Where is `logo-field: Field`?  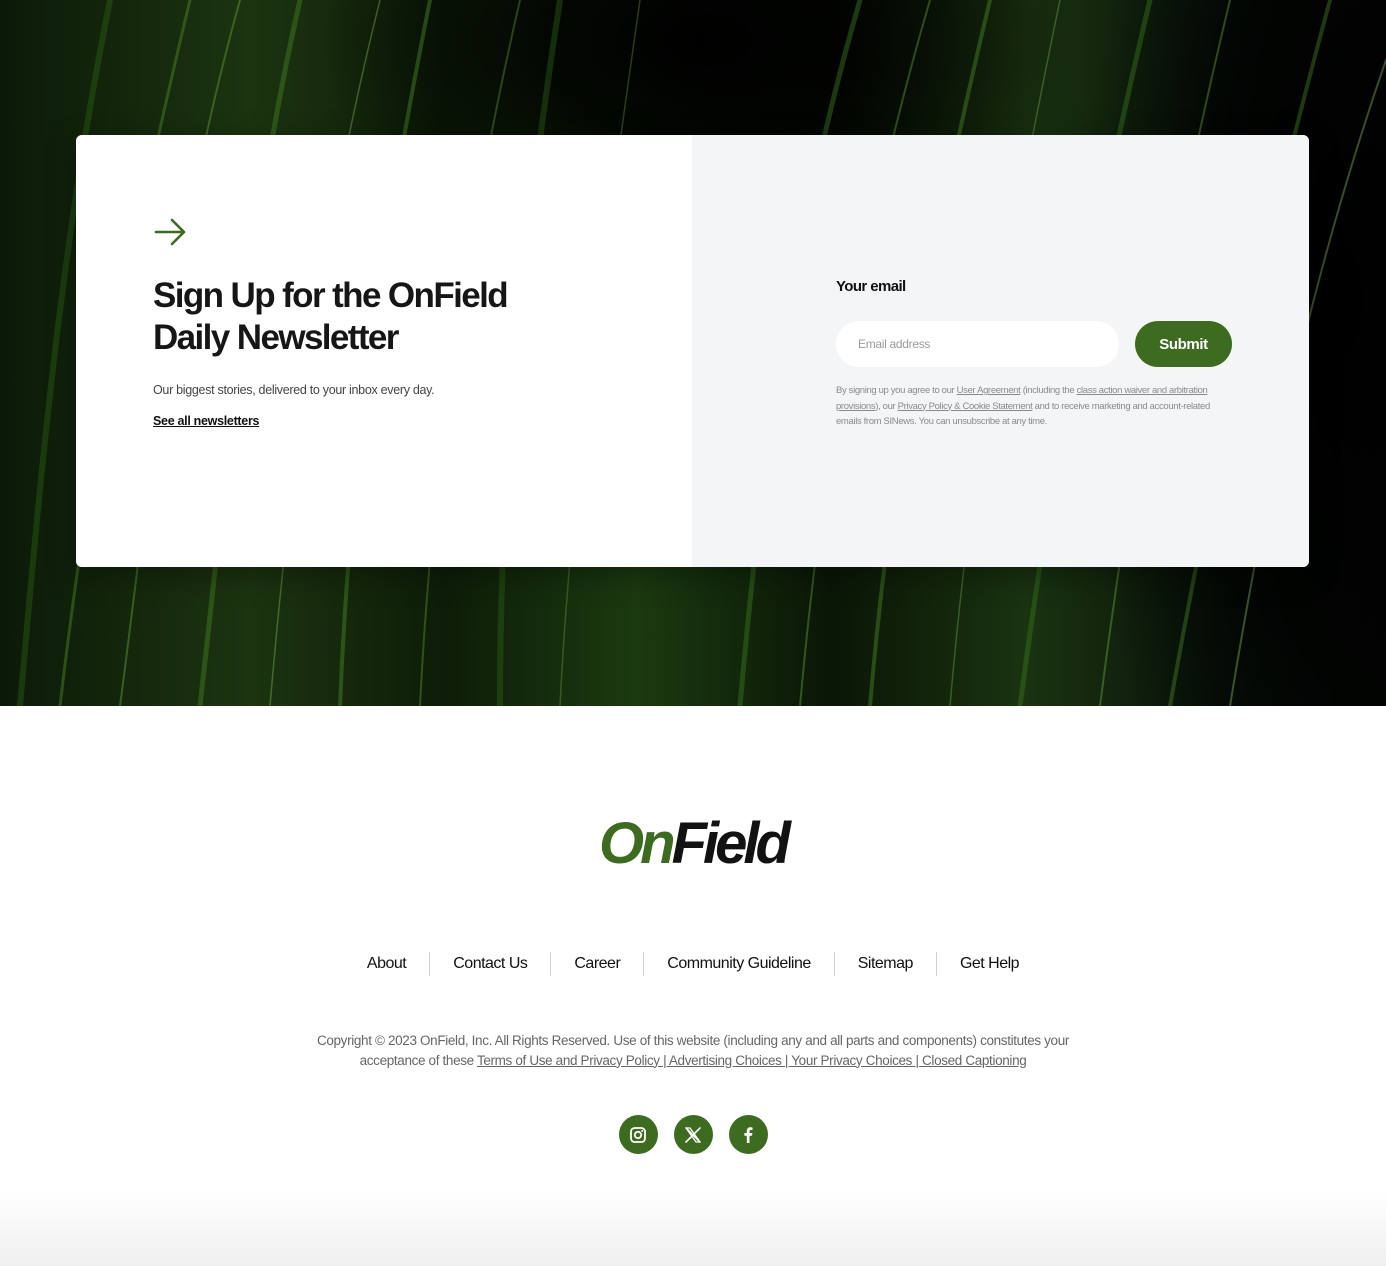 logo-field: Field is located at coordinates (731, 843).